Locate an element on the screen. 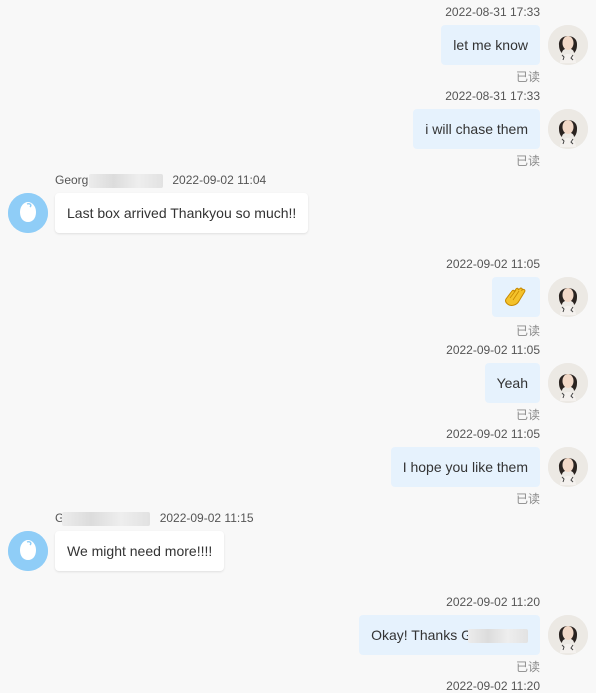 This screenshot has width=596, height=693. sender-info: G 2022-09-02 11:15 is located at coordinates (154, 518).